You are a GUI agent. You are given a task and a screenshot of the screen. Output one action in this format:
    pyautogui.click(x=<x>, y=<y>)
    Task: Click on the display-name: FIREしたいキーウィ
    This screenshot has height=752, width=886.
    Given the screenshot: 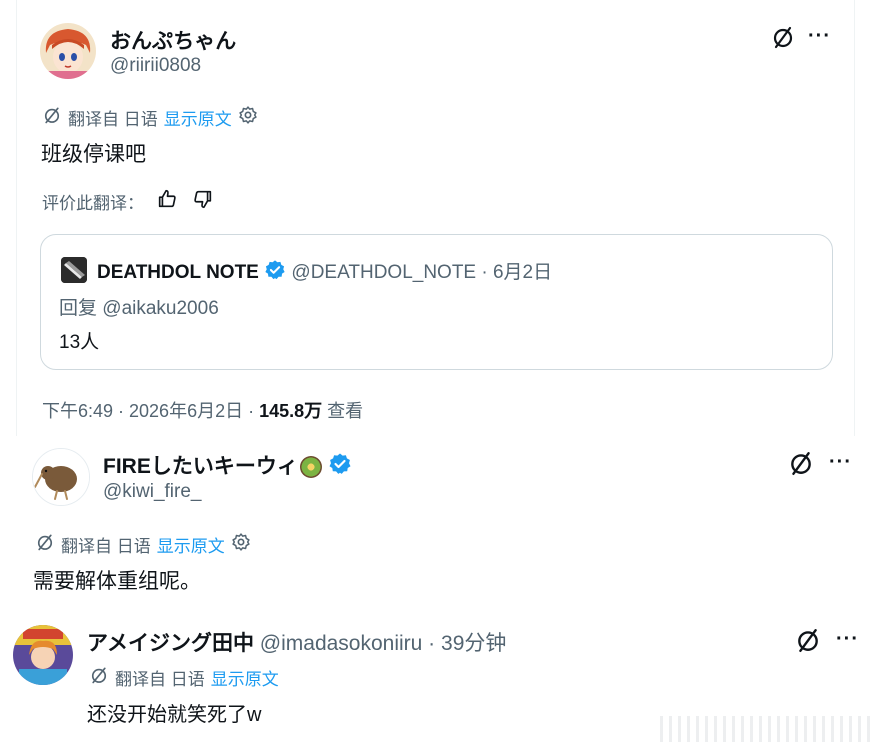 What is the action you would take?
    pyautogui.click(x=227, y=466)
    